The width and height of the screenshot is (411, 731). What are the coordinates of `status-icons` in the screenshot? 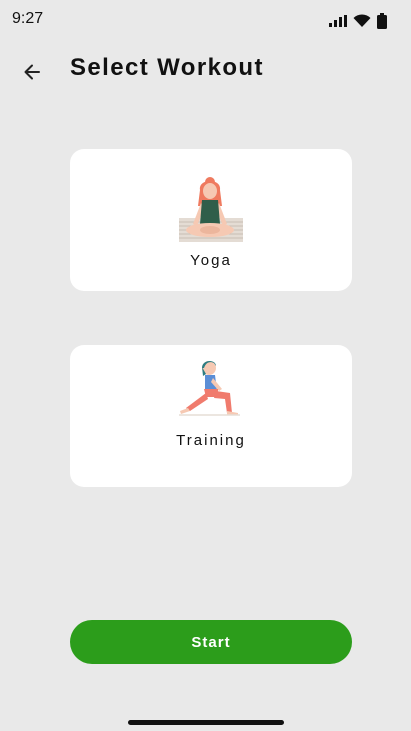 It's located at (358, 21).